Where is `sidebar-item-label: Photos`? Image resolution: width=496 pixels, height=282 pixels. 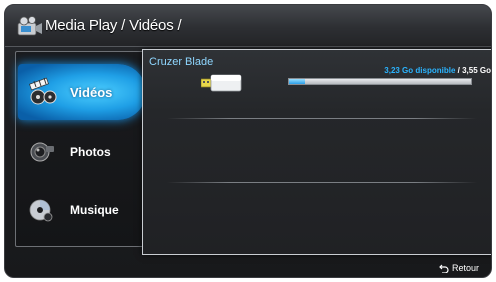 sidebar-item-label: Photos is located at coordinates (90, 152).